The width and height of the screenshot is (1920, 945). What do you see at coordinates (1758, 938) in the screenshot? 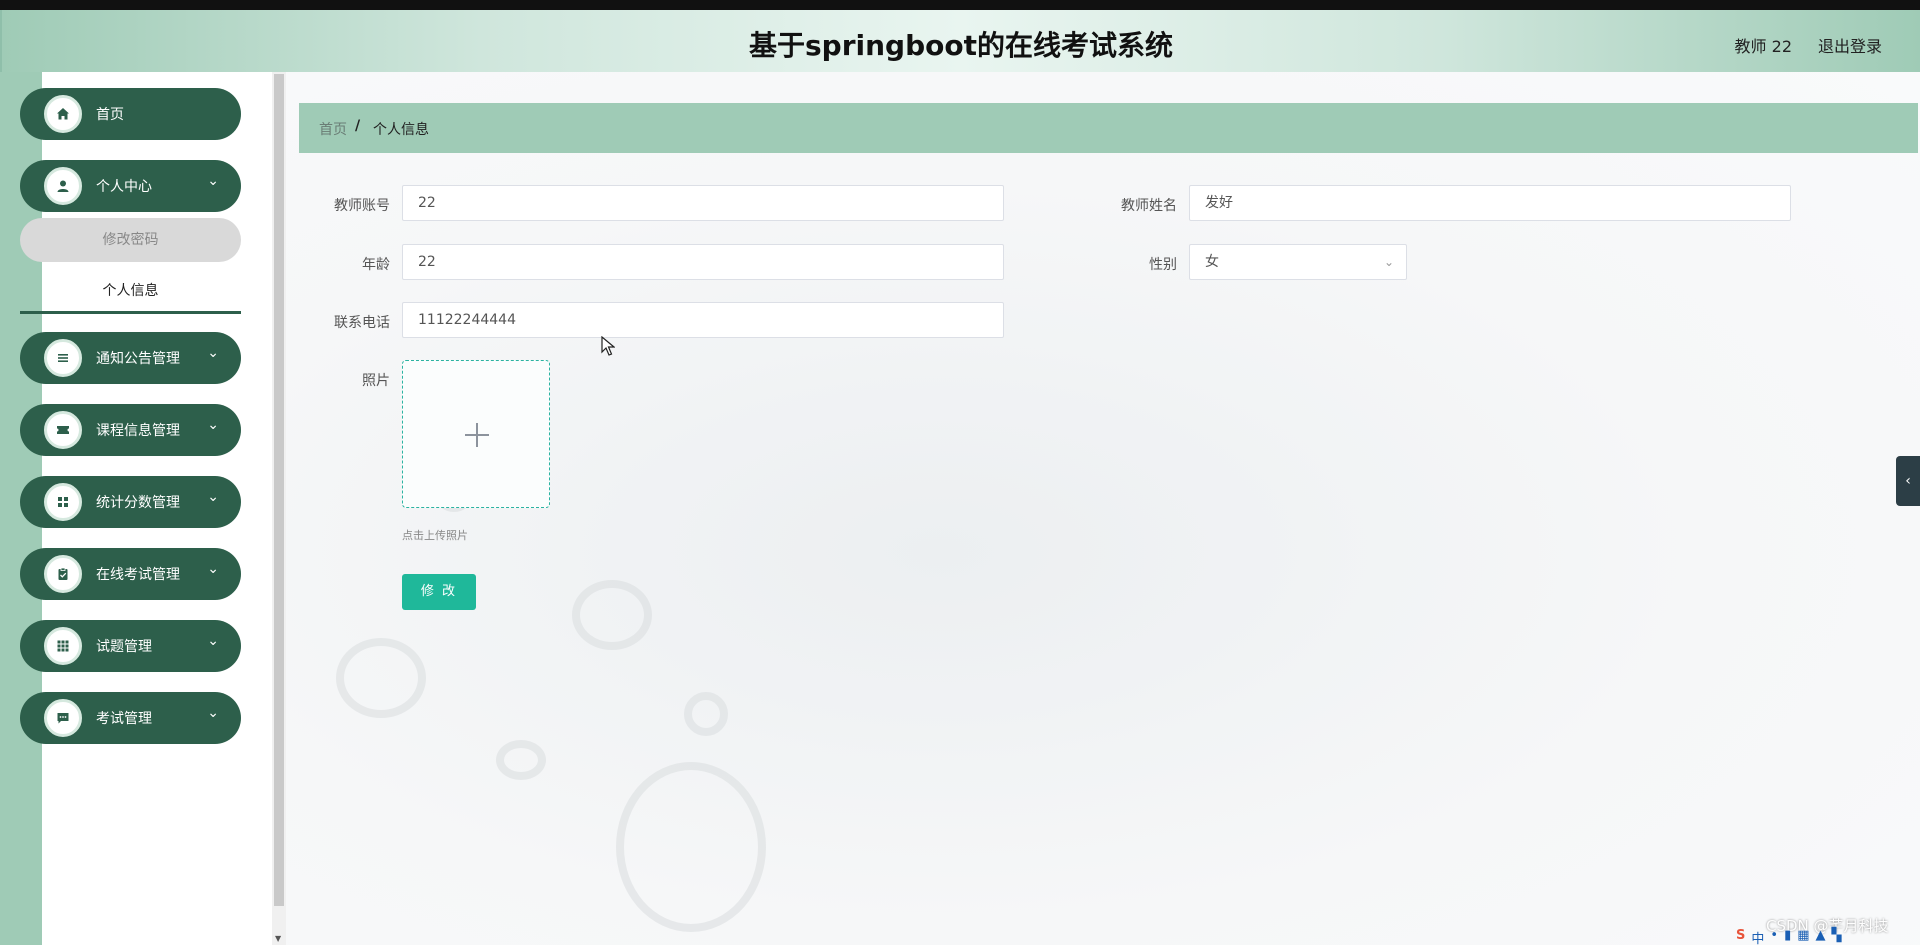
I see `chinese-mode-icon: 中` at bounding box center [1758, 938].